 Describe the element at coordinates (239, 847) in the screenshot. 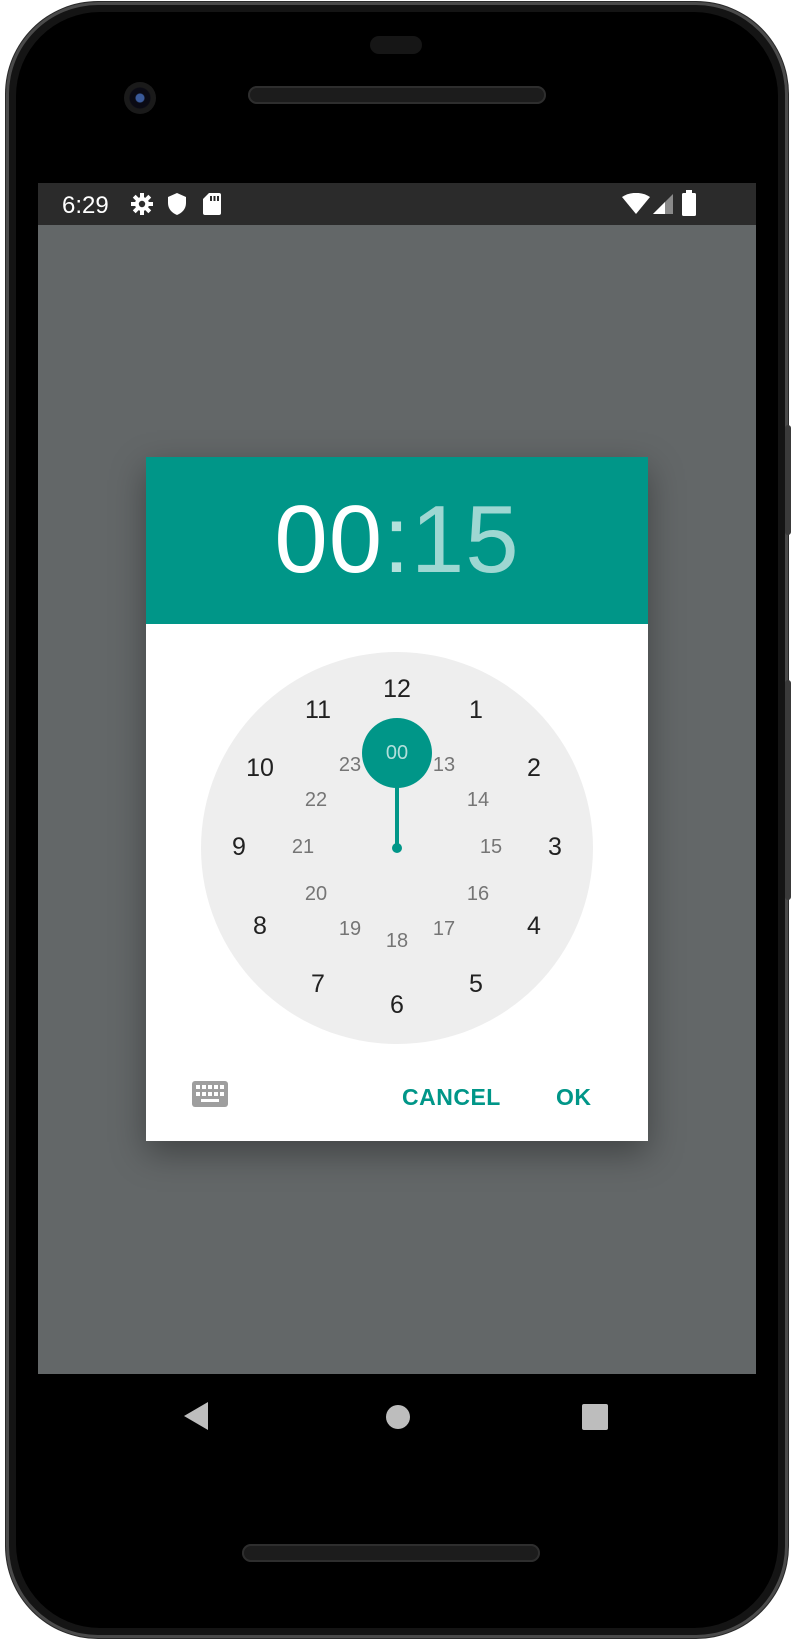

I see `clock-number-9: 9` at that location.